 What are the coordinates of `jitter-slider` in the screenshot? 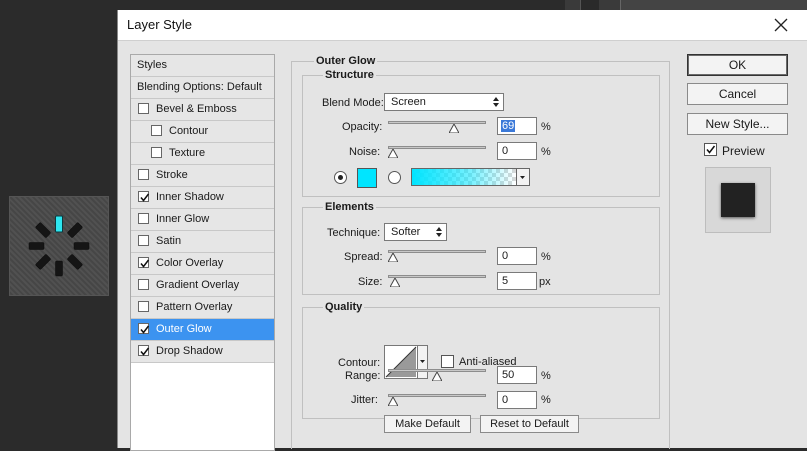 It's located at (437, 399).